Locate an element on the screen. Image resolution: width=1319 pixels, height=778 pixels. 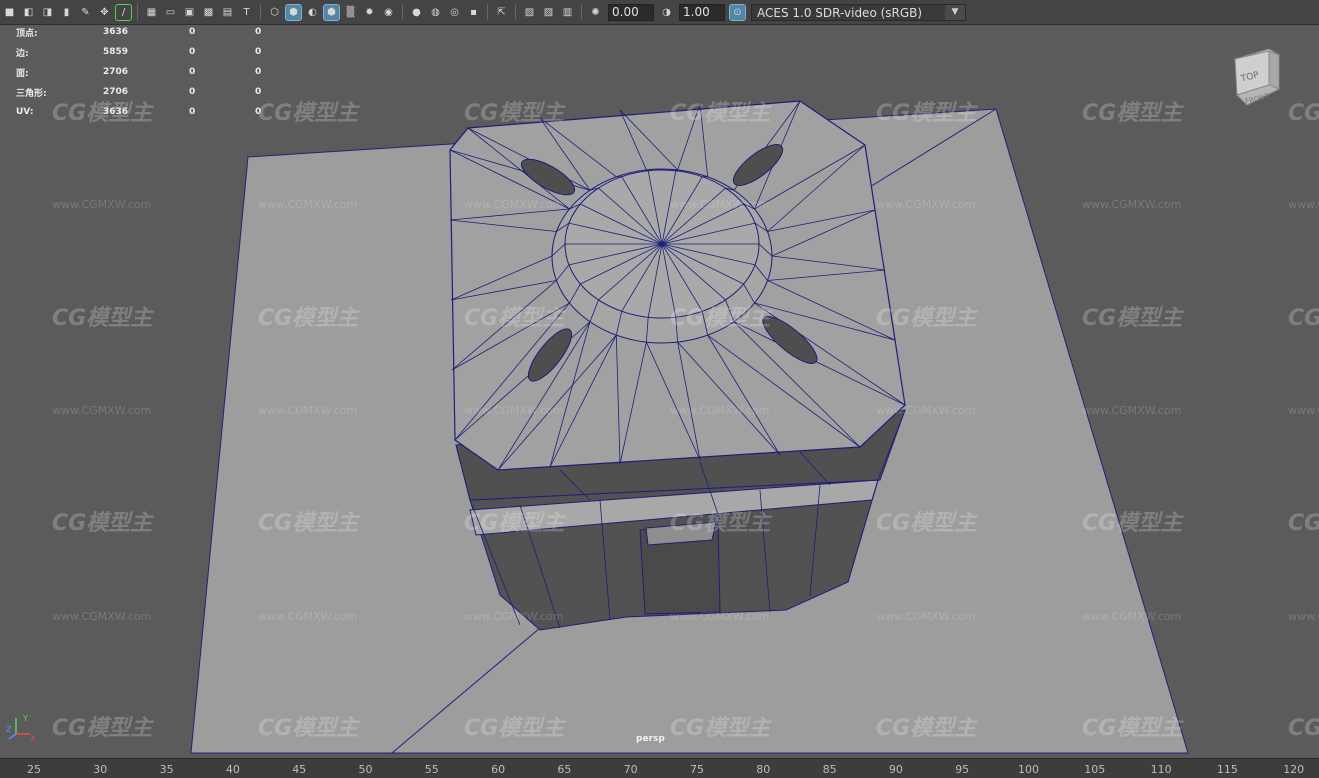
hud-value: 5859 is located at coordinates (146, 52).